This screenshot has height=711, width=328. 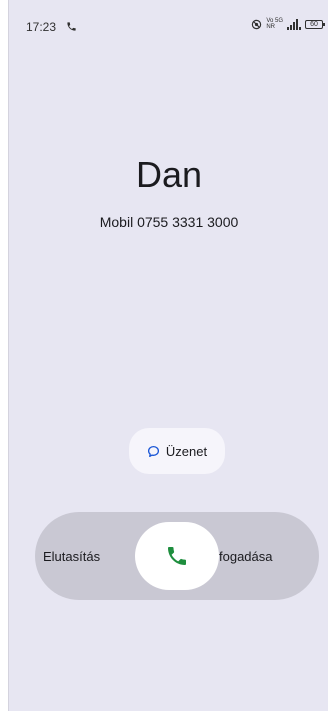 I want to click on battery-indicator: 60, so click(x=315, y=24).